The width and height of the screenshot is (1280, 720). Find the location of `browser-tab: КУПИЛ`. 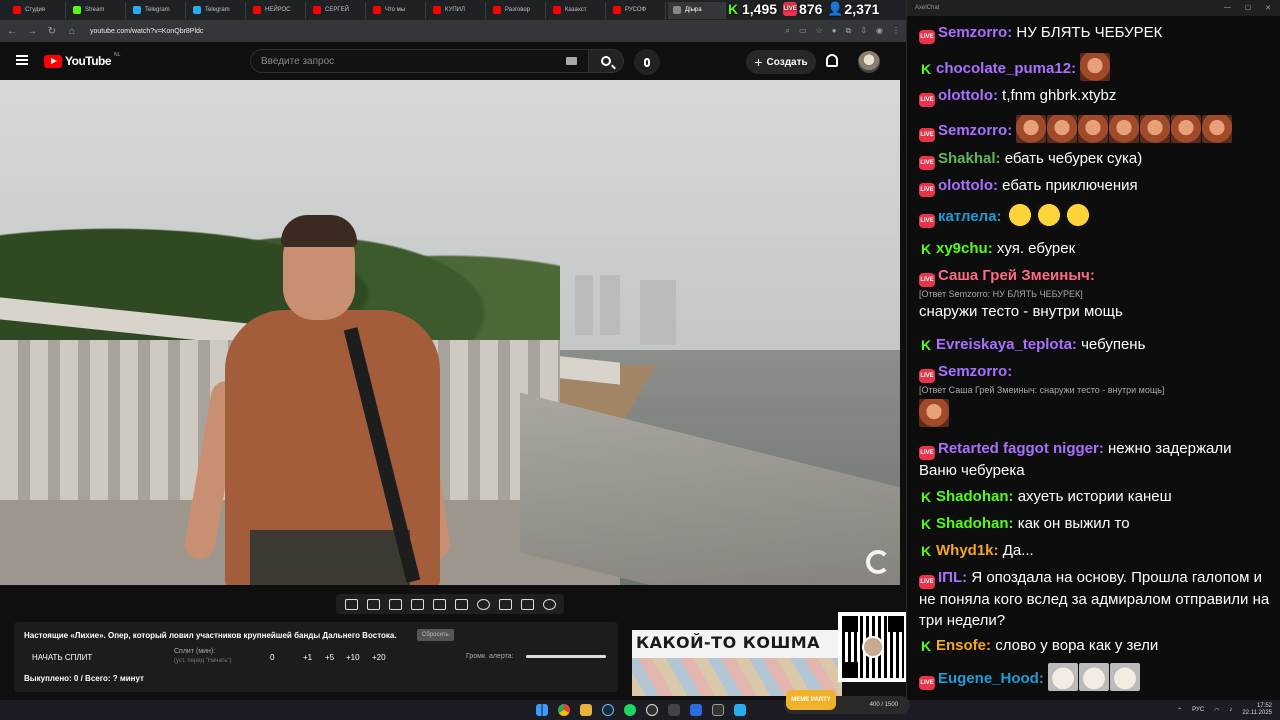

browser-tab: КУПИЛ is located at coordinates (457, 10).